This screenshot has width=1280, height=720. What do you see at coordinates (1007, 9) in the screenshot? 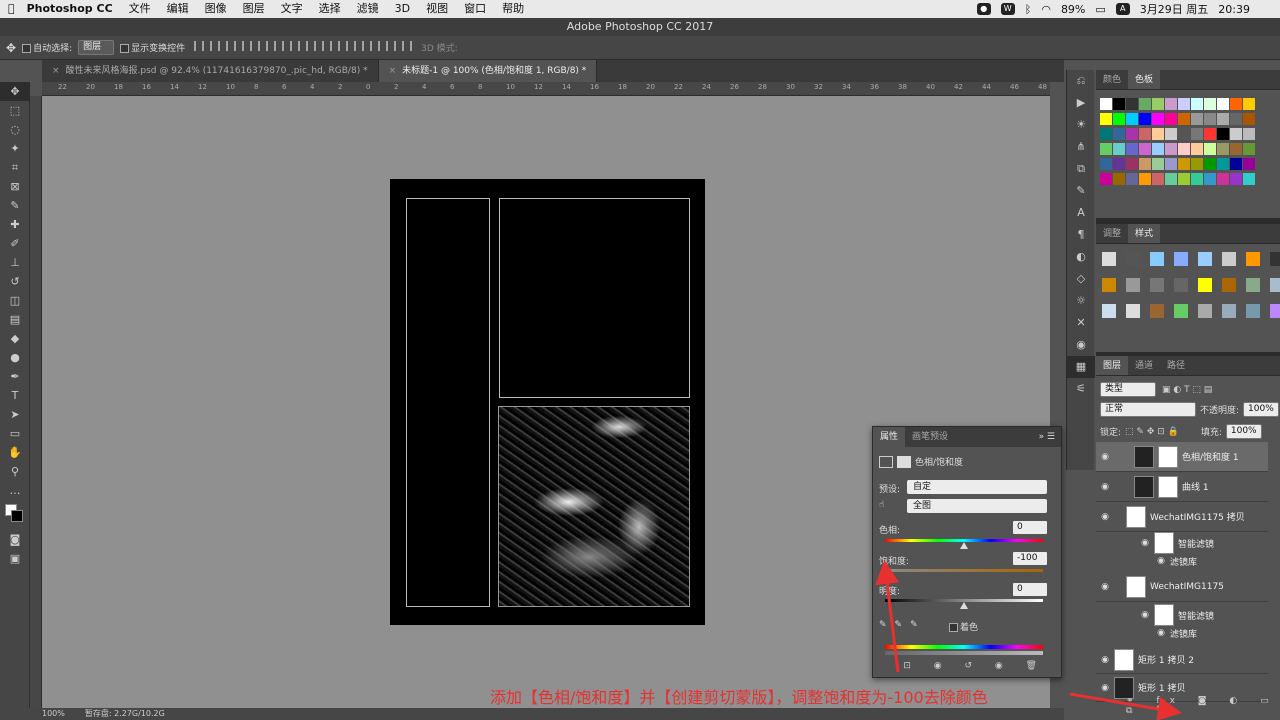
I see `wps-icon: W` at bounding box center [1007, 9].